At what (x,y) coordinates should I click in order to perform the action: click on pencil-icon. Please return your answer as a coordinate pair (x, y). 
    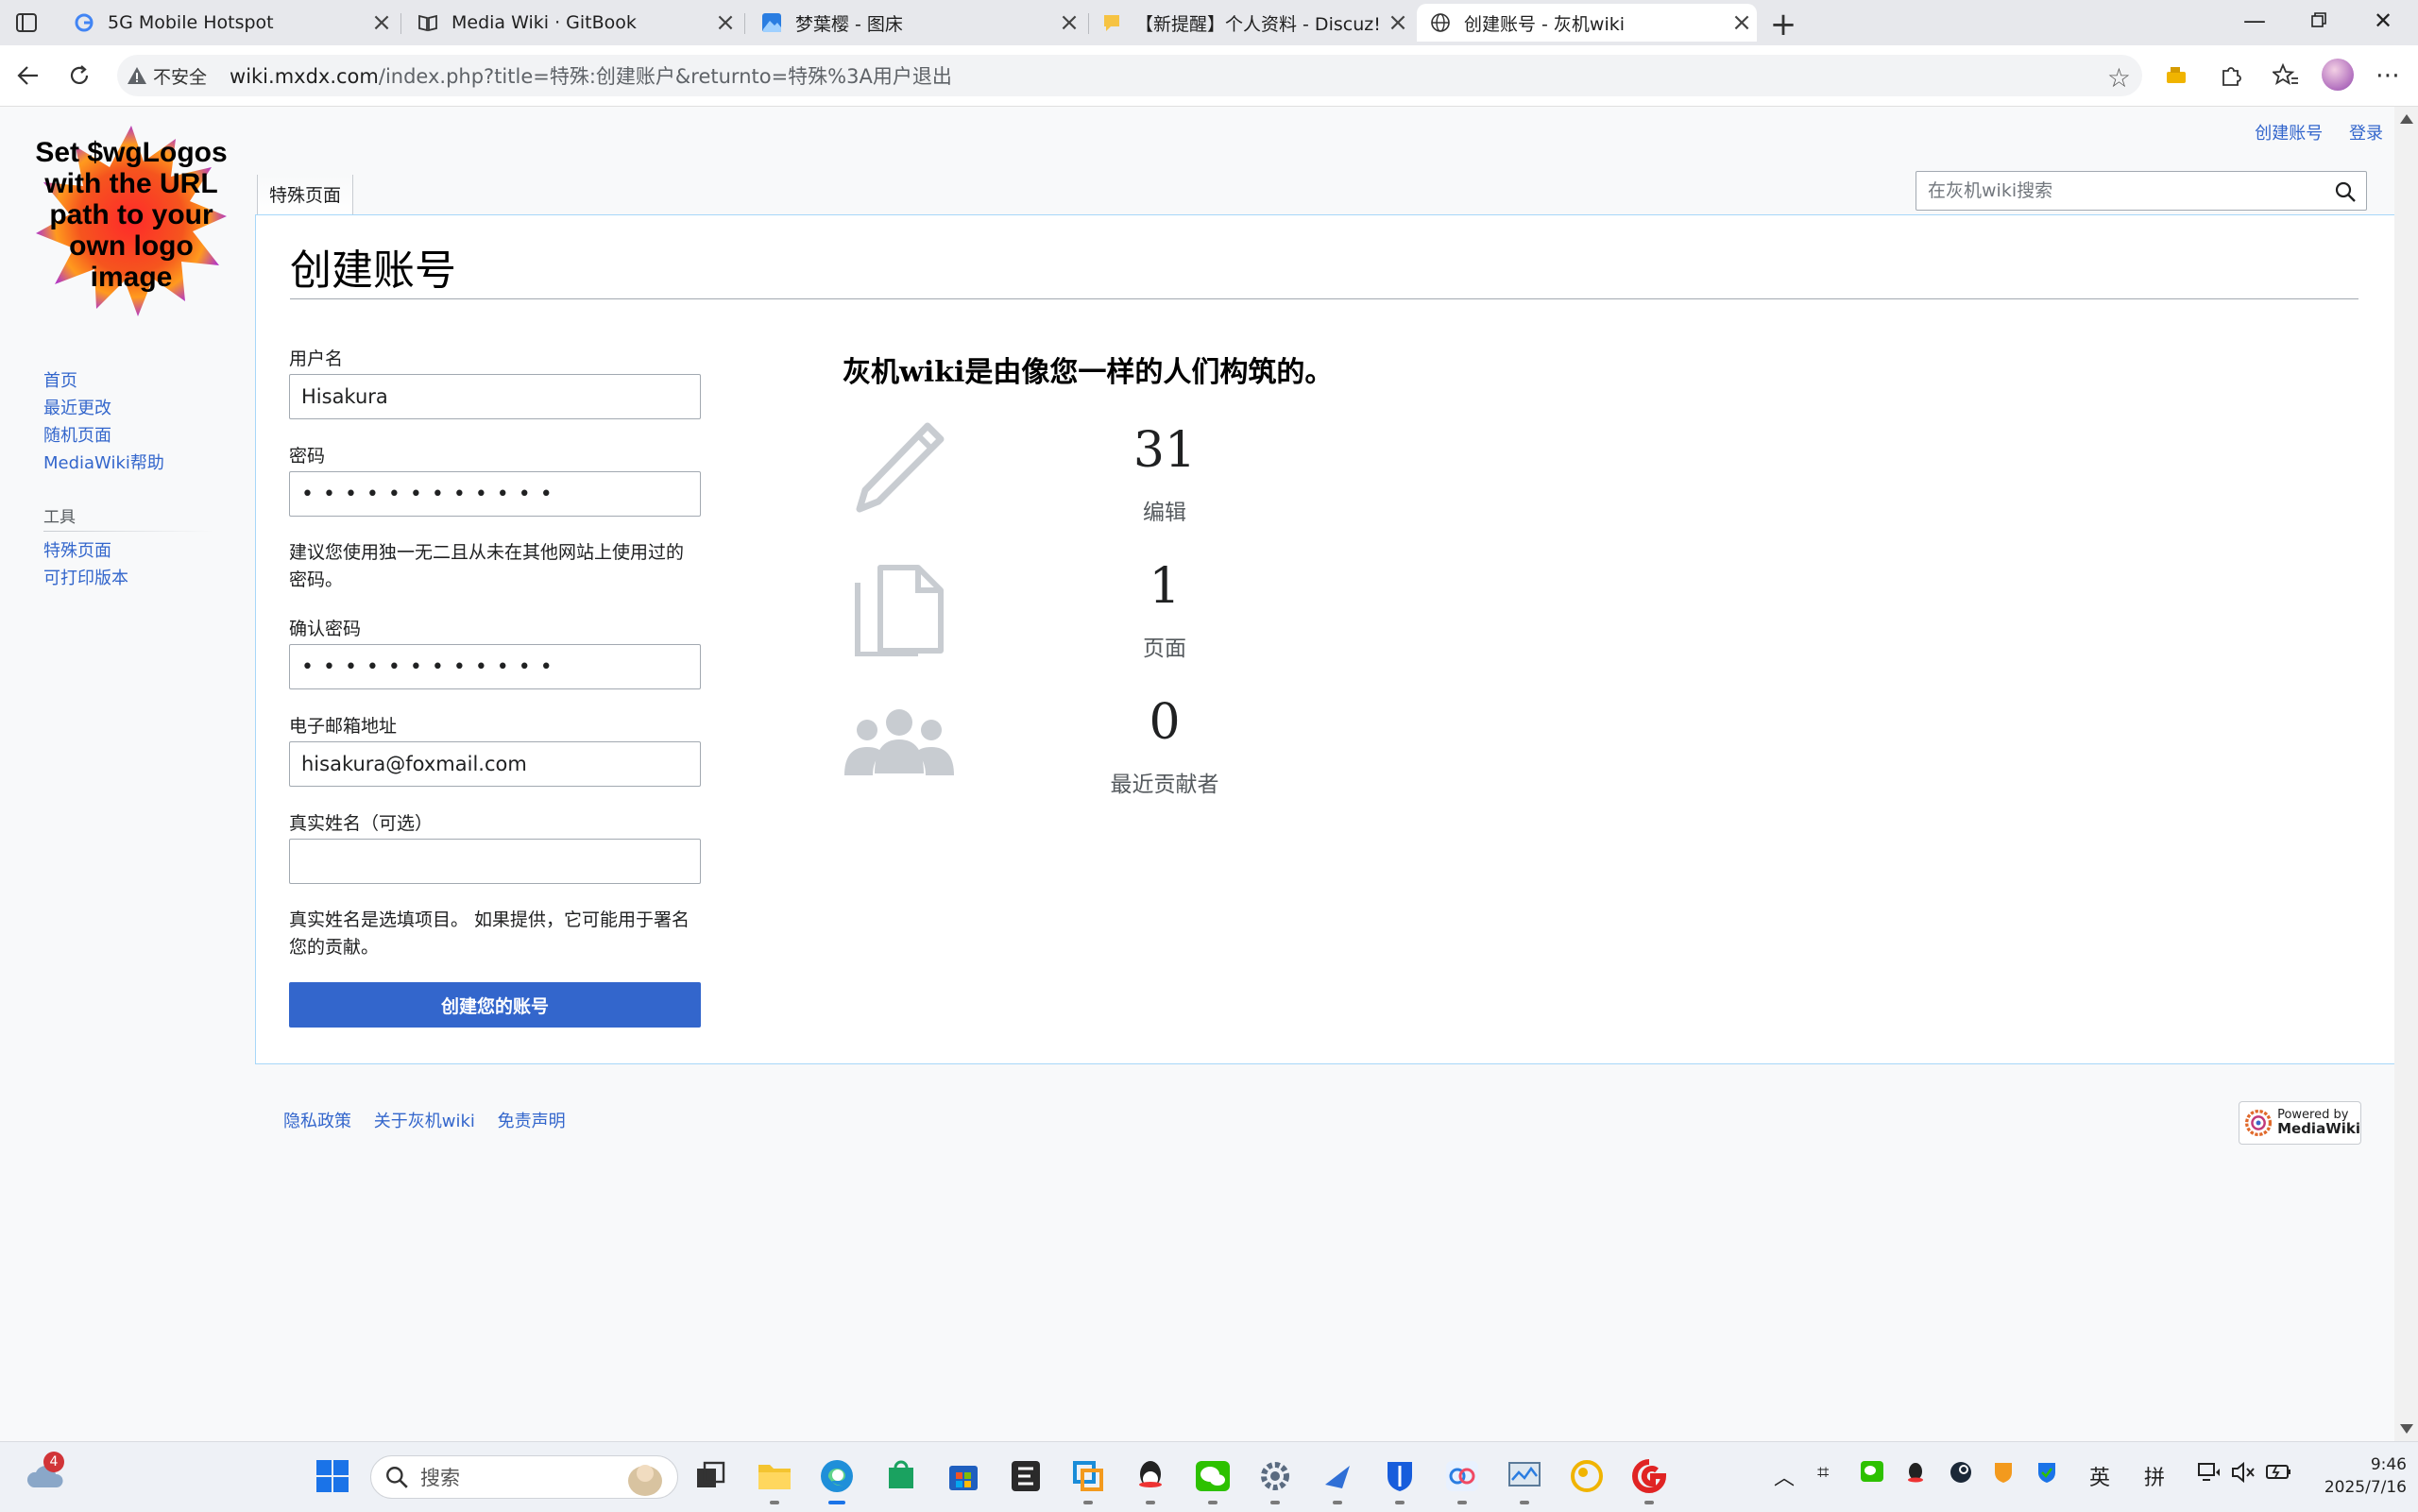
    Looking at the image, I should click on (900, 467).